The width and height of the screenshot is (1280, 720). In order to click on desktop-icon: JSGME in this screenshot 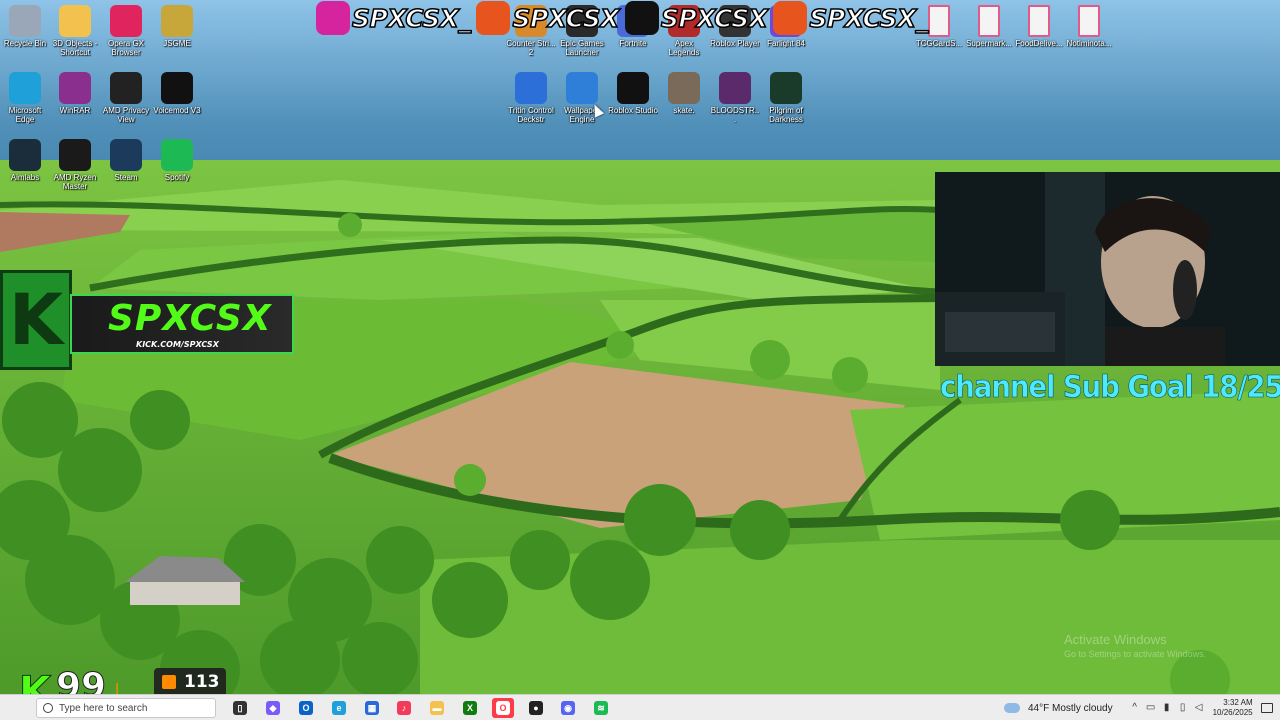, I will do `click(177, 26)`.